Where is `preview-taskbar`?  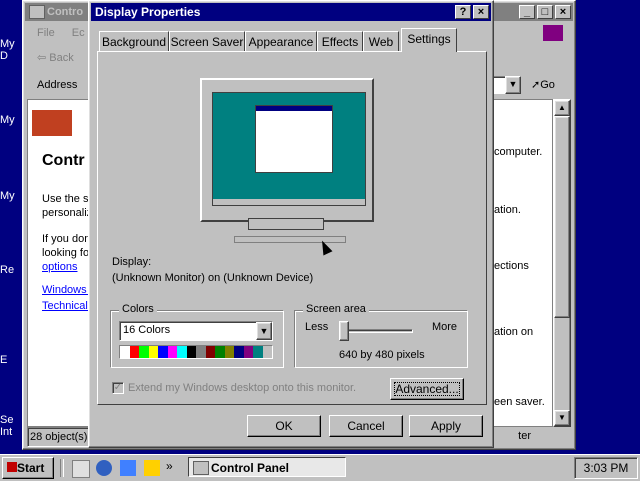 preview-taskbar is located at coordinates (289, 202).